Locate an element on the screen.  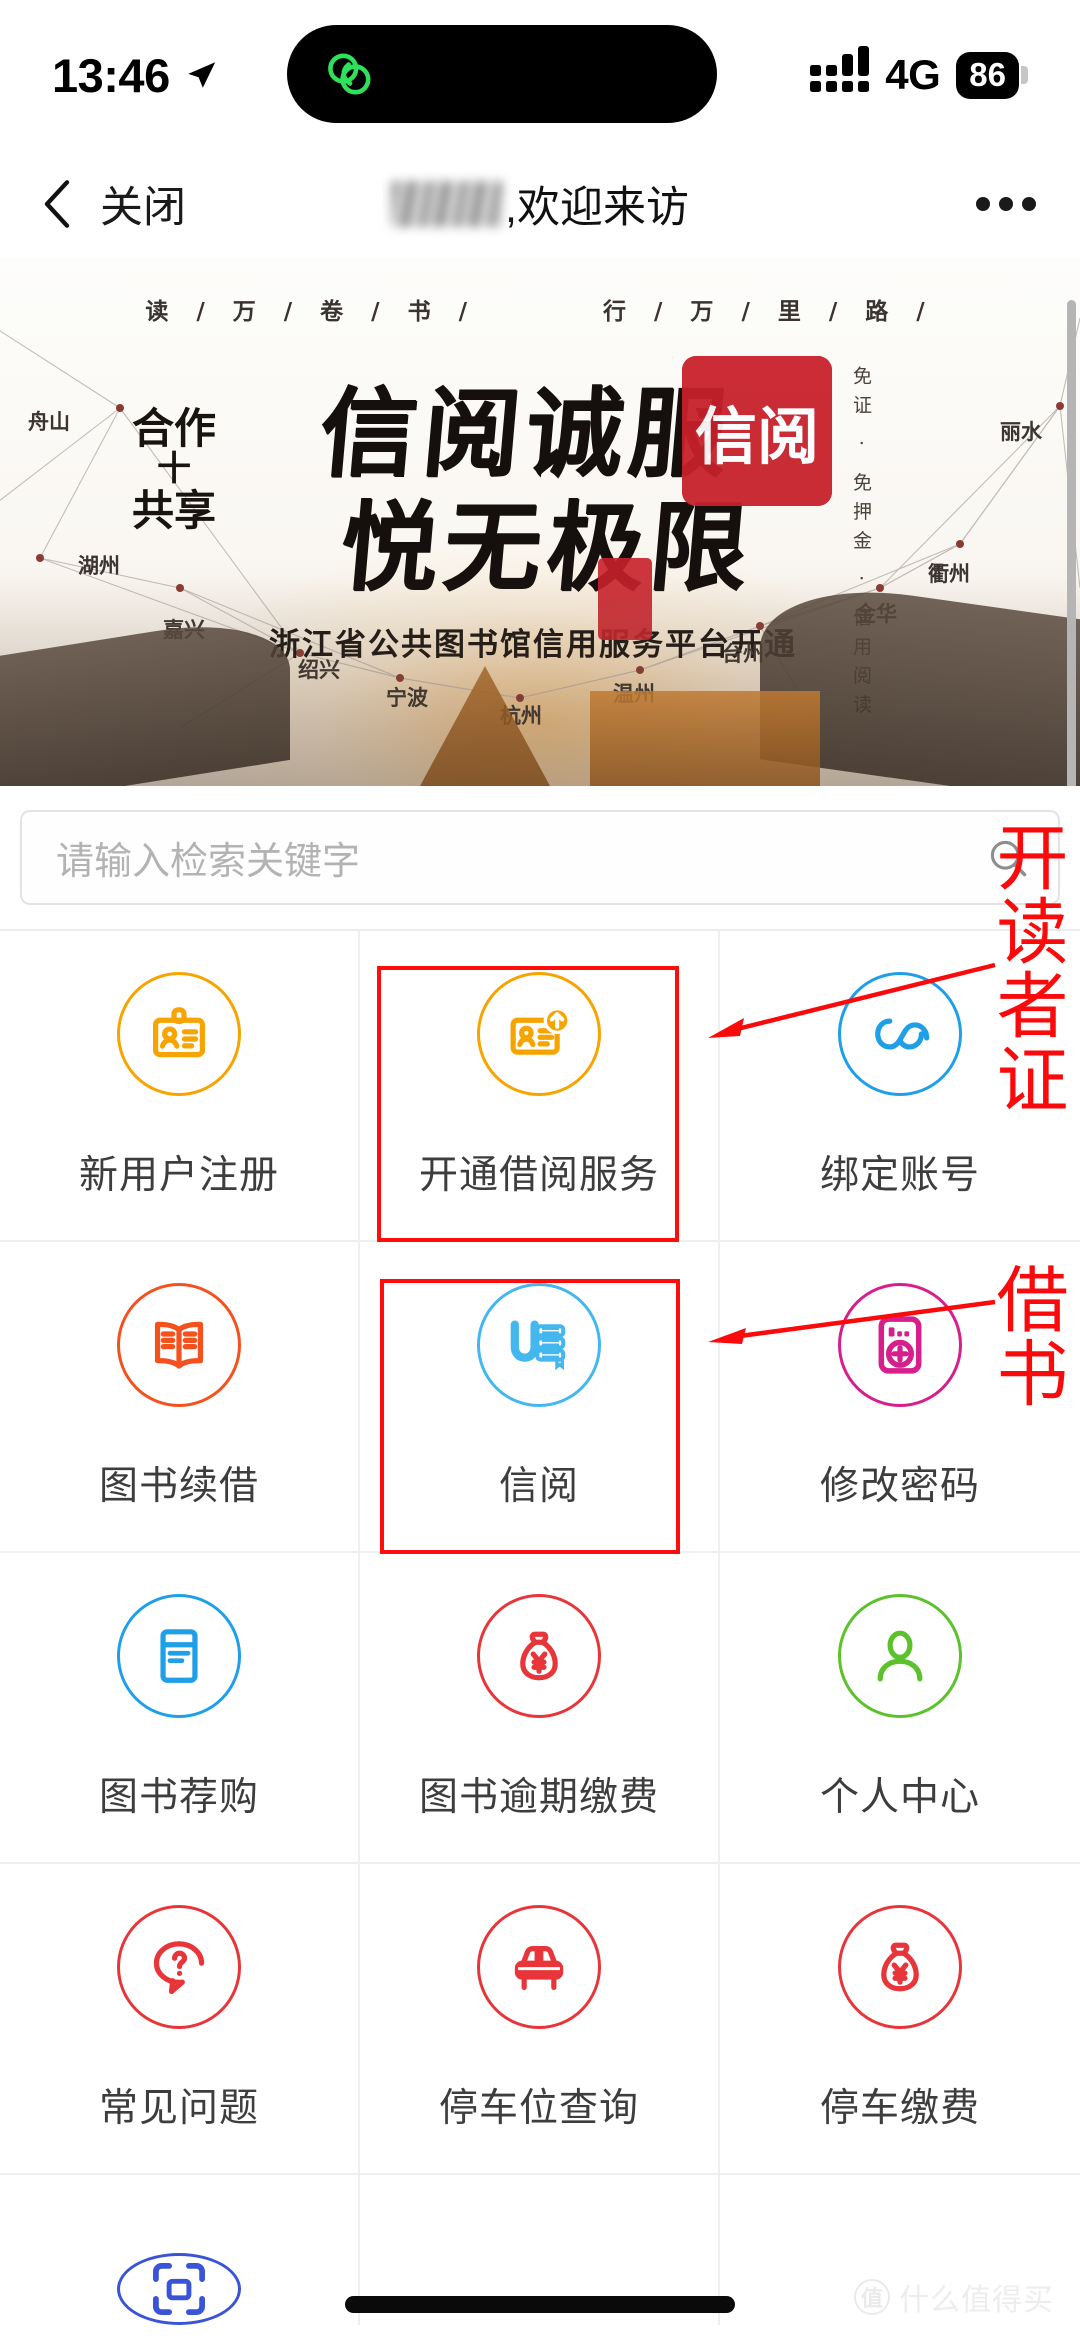
wechat-link-icon is located at coordinates (349, 74).